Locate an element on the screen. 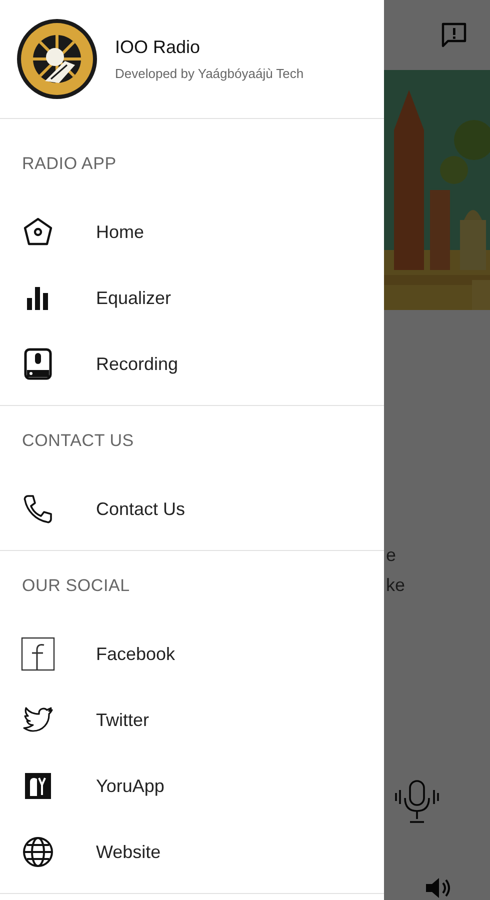 The height and width of the screenshot is (900, 490). section-title: CONTACT US is located at coordinates (78, 441).